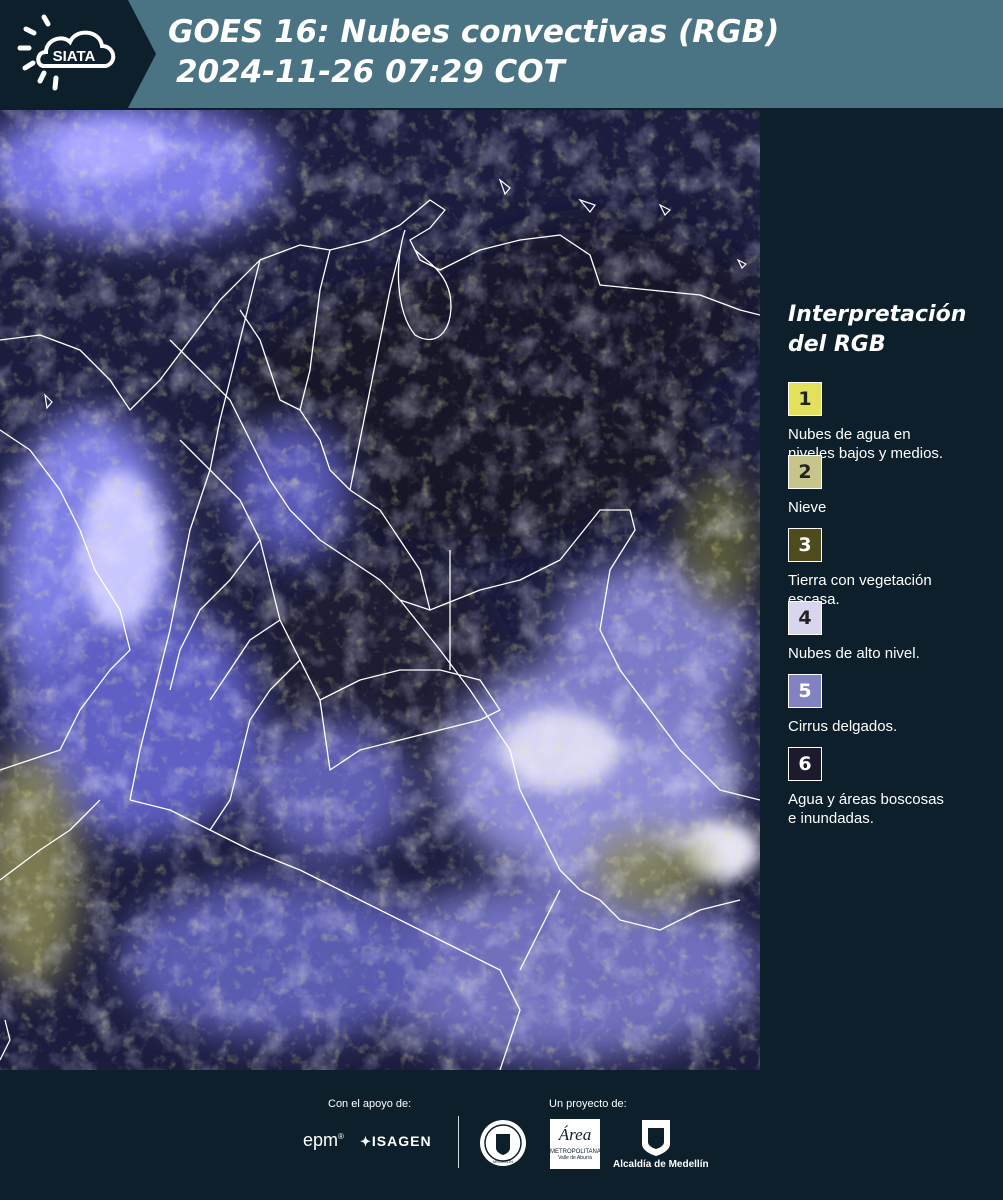  Describe the element at coordinates (323, 1140) in the screenshot. I see `epm-logo: epm®` at that location.